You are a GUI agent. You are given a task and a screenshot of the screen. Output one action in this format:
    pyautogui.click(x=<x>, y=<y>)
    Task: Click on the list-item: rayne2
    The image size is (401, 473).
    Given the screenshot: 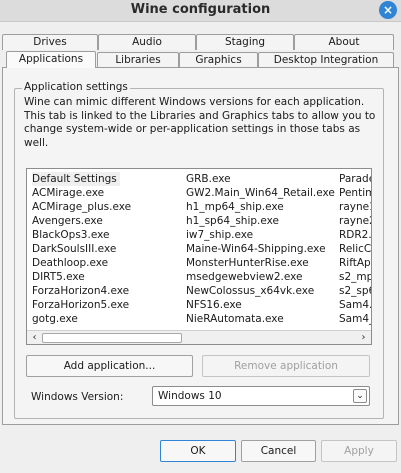 What is the action you would take?
    pyautogui.click(x=355, y=221)
    